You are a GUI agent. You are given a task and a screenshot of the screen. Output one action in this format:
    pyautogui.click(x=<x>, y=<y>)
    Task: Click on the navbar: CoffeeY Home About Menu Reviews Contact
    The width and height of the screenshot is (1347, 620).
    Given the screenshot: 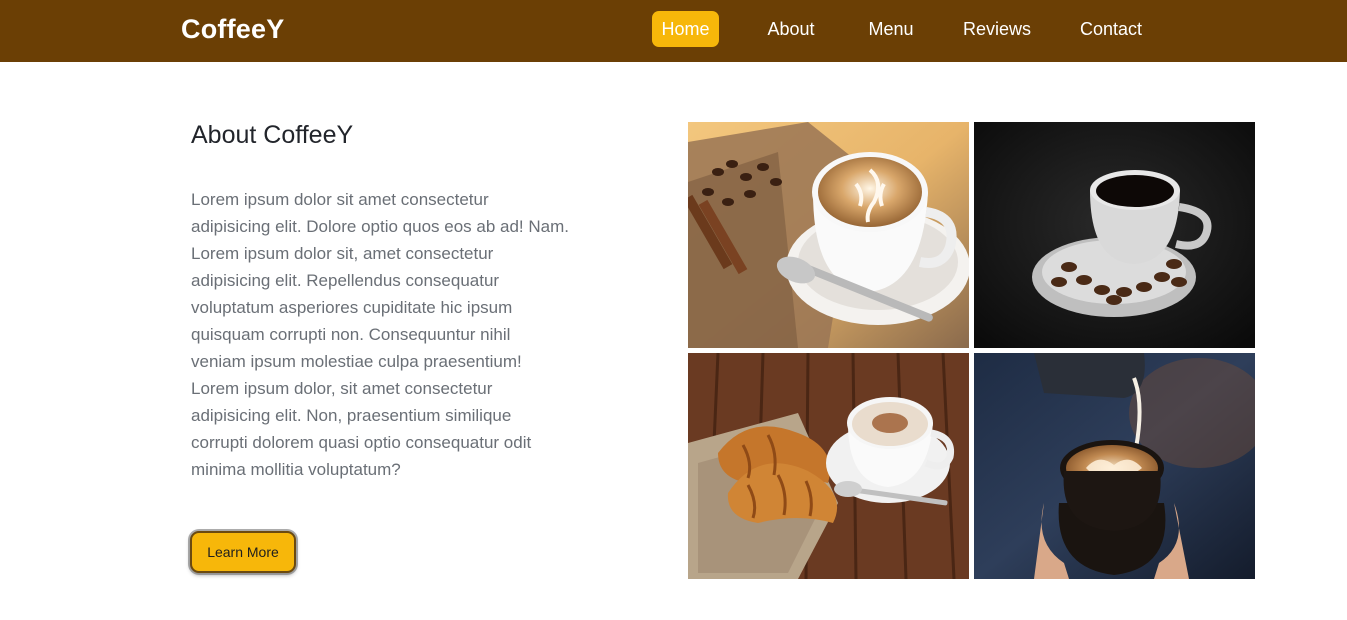 What is the action you would take?
    pyautogui.click(x=673, y=31)
    